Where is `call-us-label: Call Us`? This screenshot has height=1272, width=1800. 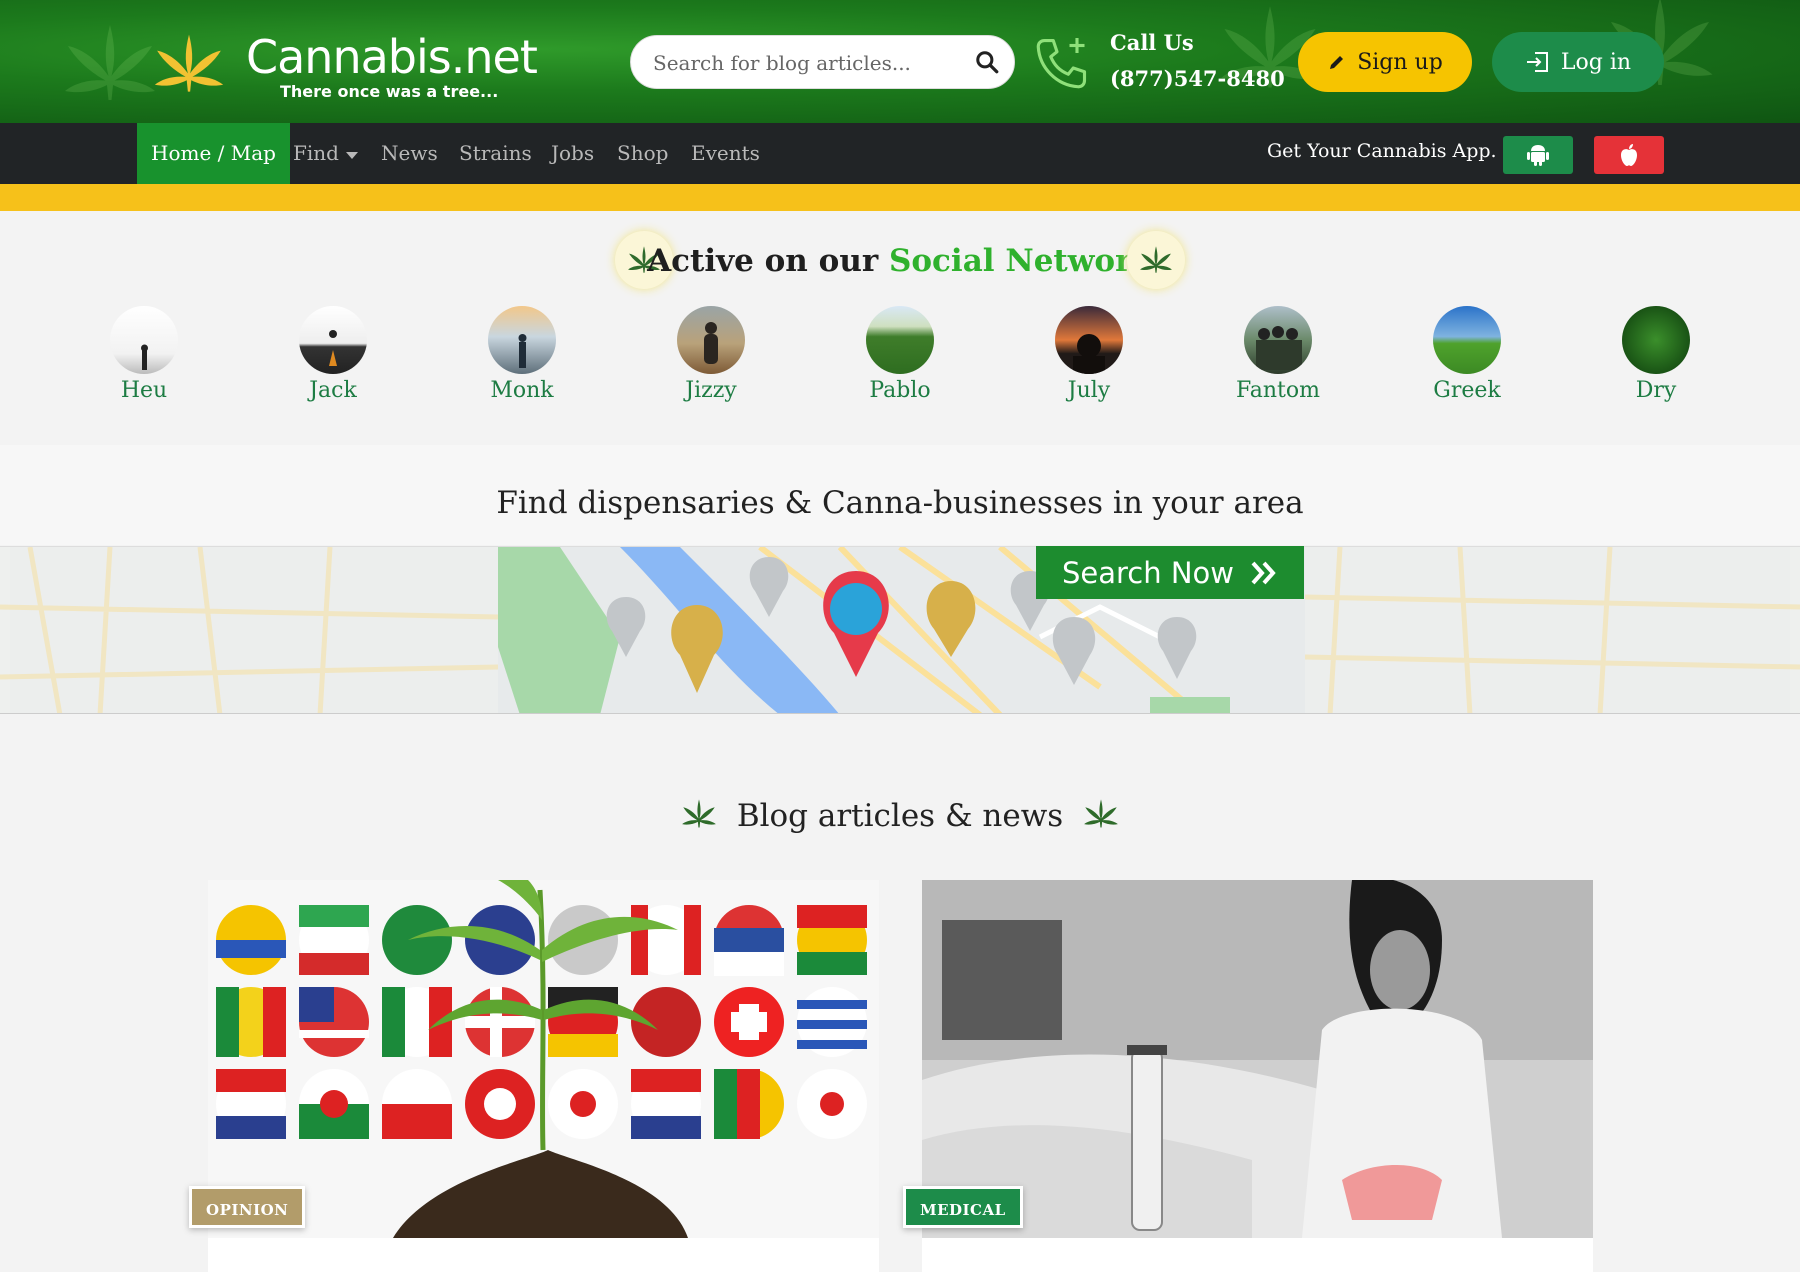 call-us-label: Call Us is located at coordinates (1152, 42).